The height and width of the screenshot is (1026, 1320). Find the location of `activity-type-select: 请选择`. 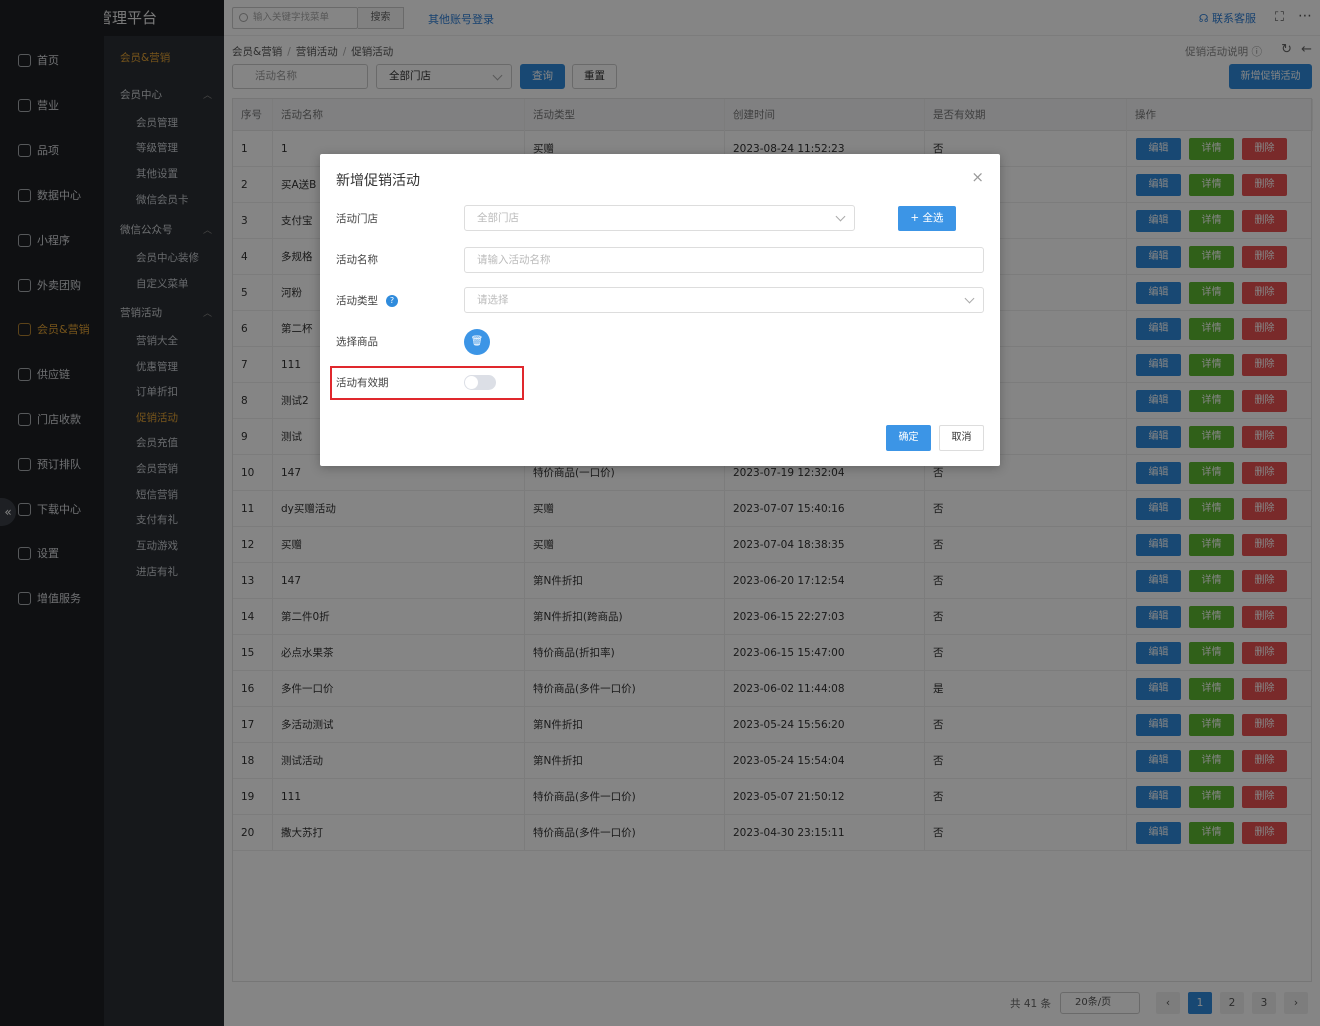

activity-type-select: 请选择 is located at coordinates (724, 300).